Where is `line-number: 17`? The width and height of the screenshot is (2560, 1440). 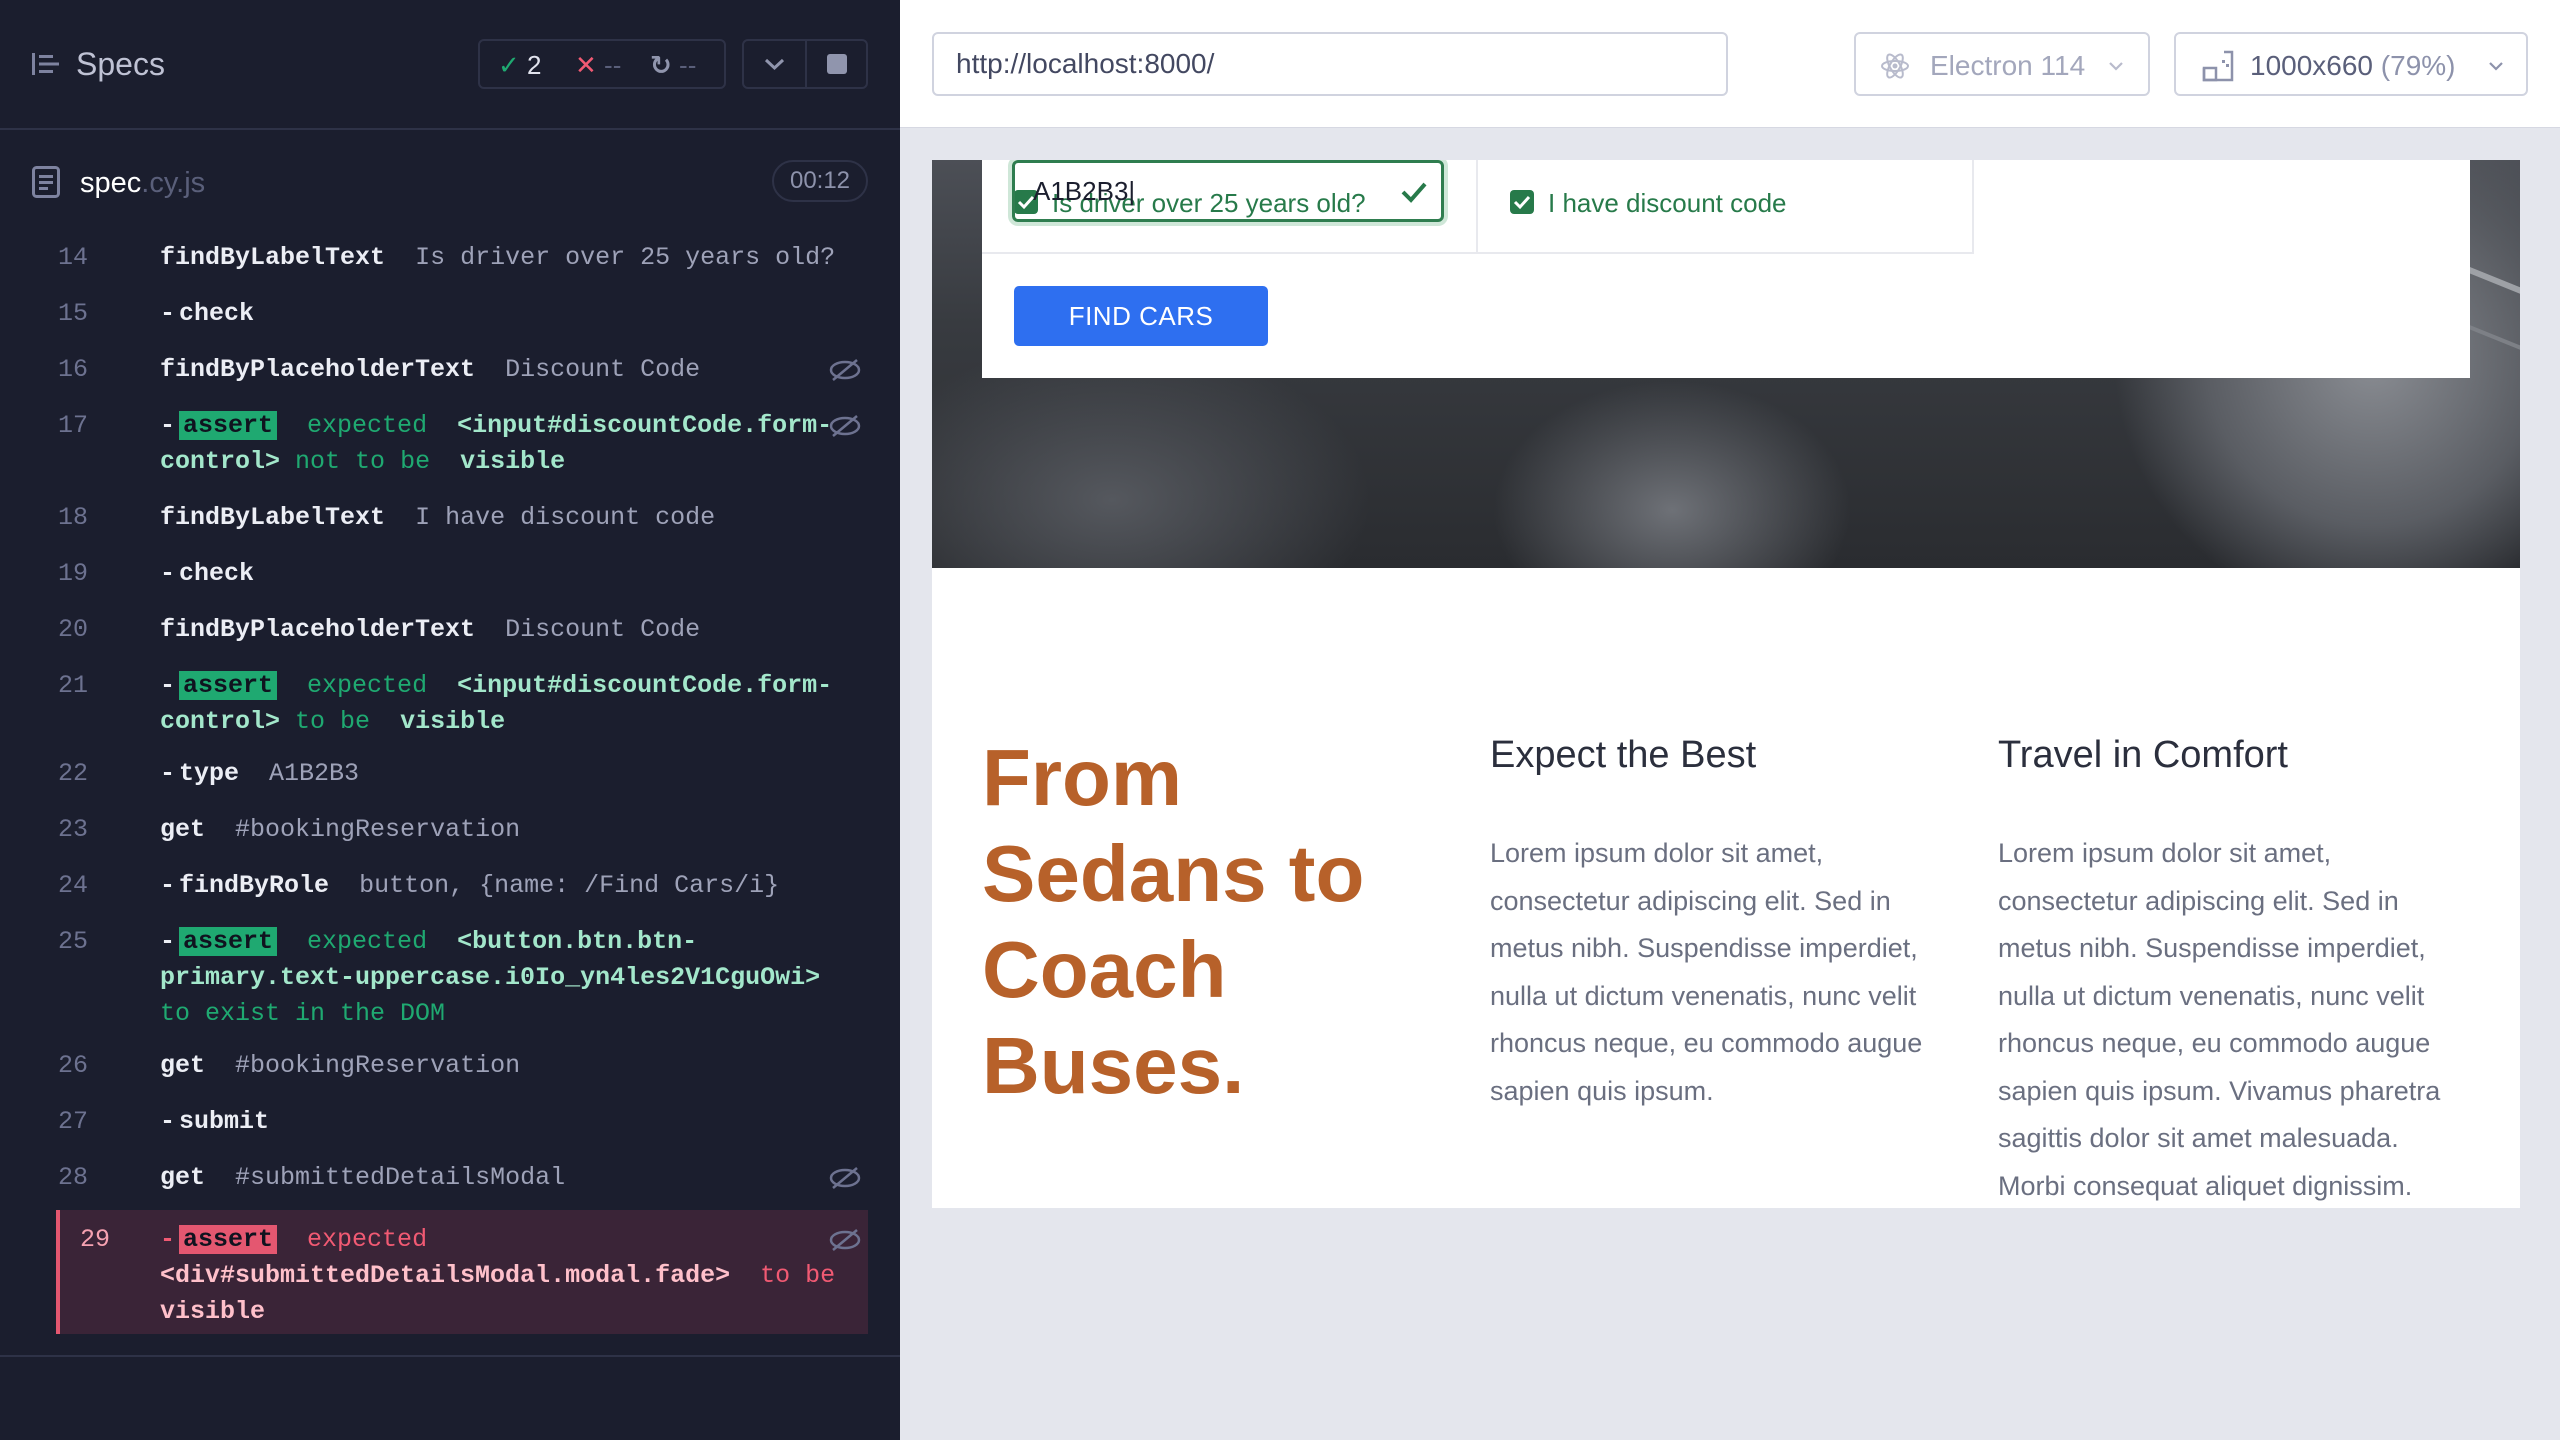
line-number: 17 is located at coordinates (73, 425).